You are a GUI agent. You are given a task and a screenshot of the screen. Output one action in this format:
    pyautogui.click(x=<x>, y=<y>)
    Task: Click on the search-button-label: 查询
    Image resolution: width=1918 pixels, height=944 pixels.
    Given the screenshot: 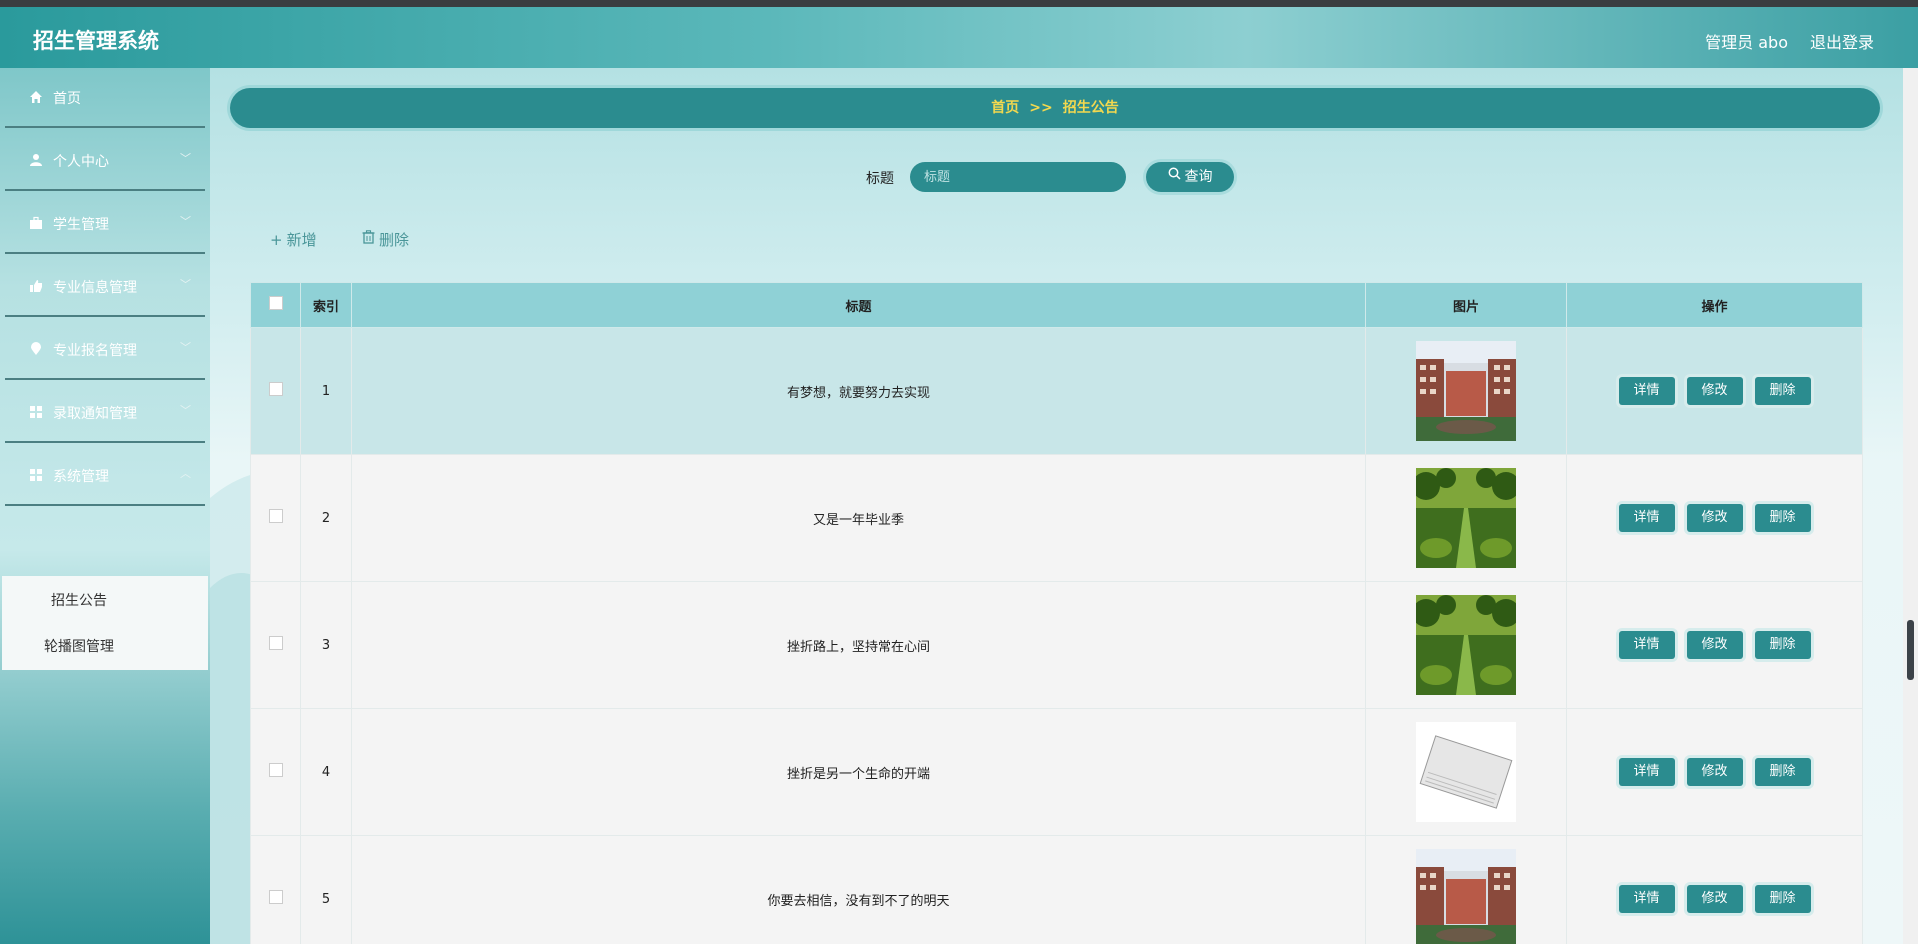 What is the action you would take?
    pyautogui.click(x=1198, y=177)
    